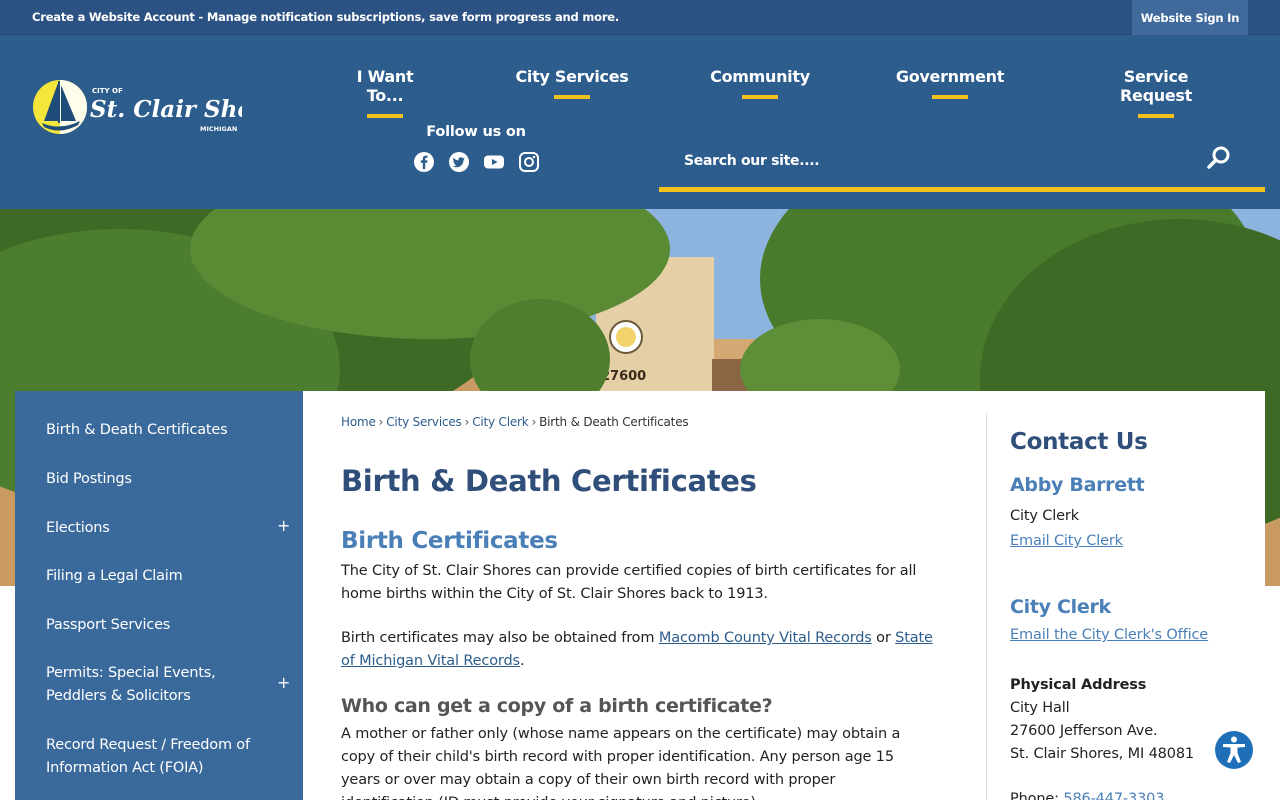 The image size is (1280, 800). I want to click on city-logo: CITY OF St. Clair Shores MICHIGAN, so click(137, 107).